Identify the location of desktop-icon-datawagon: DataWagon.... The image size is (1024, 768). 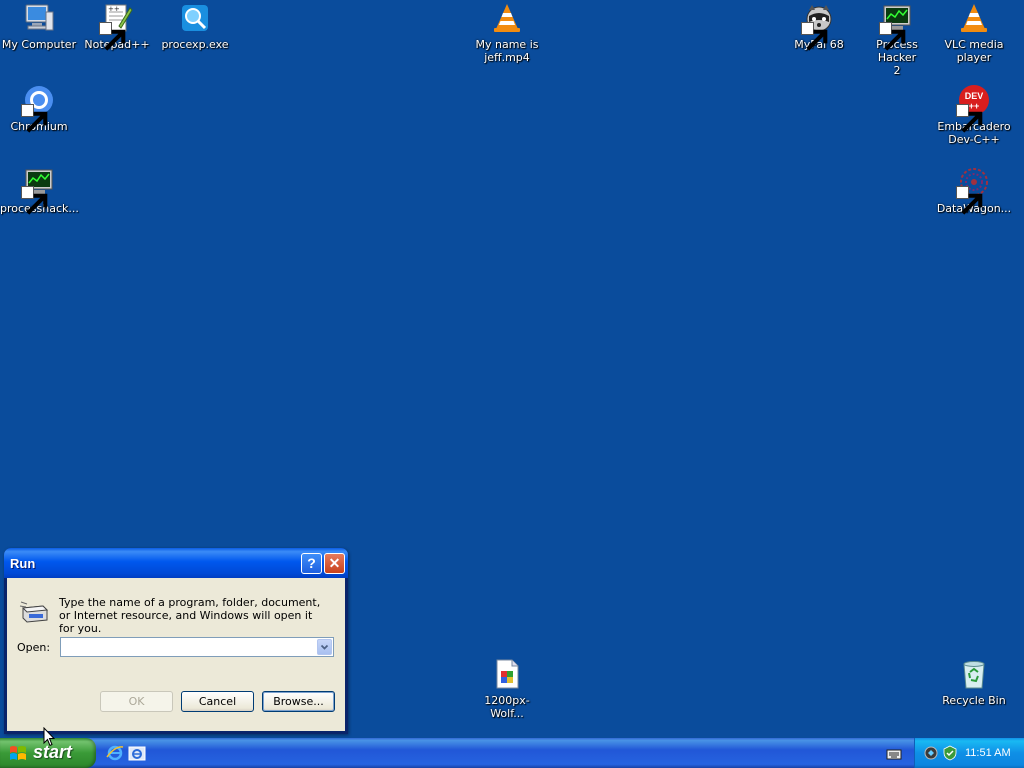
(974, 190).